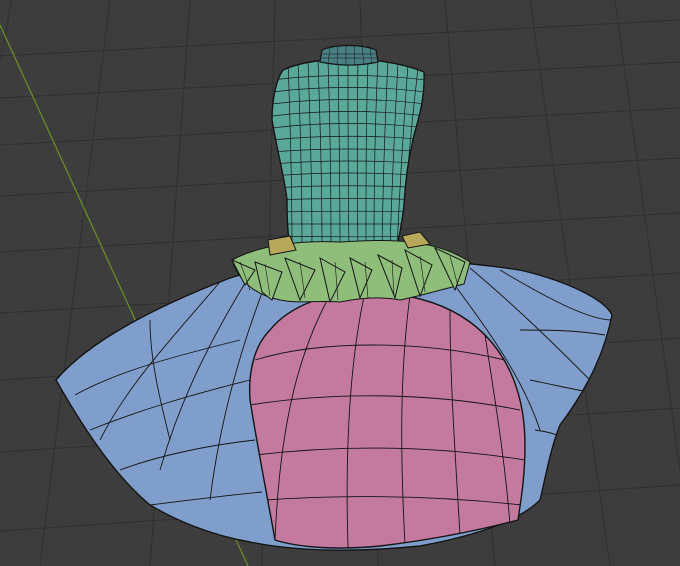 Image resolution: width=680 pixels, height=566 pixels. What do you see at coordinates (348, 154) in the screenshot?
I see `bodice` at bounding box center [348, 154].